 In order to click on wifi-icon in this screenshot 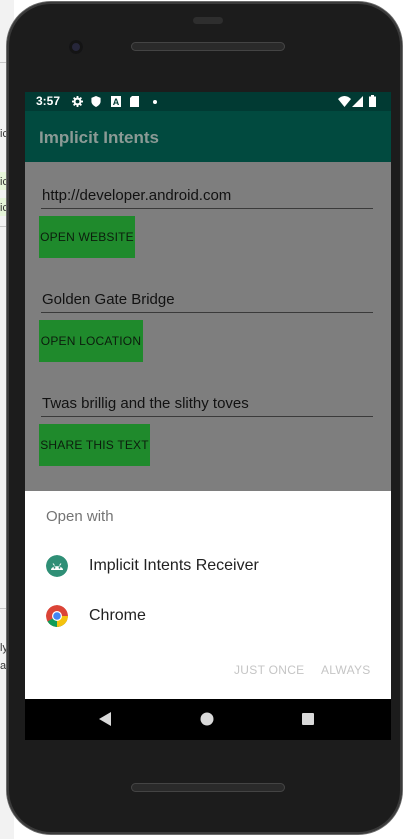, I will do `click(344, 101)`.